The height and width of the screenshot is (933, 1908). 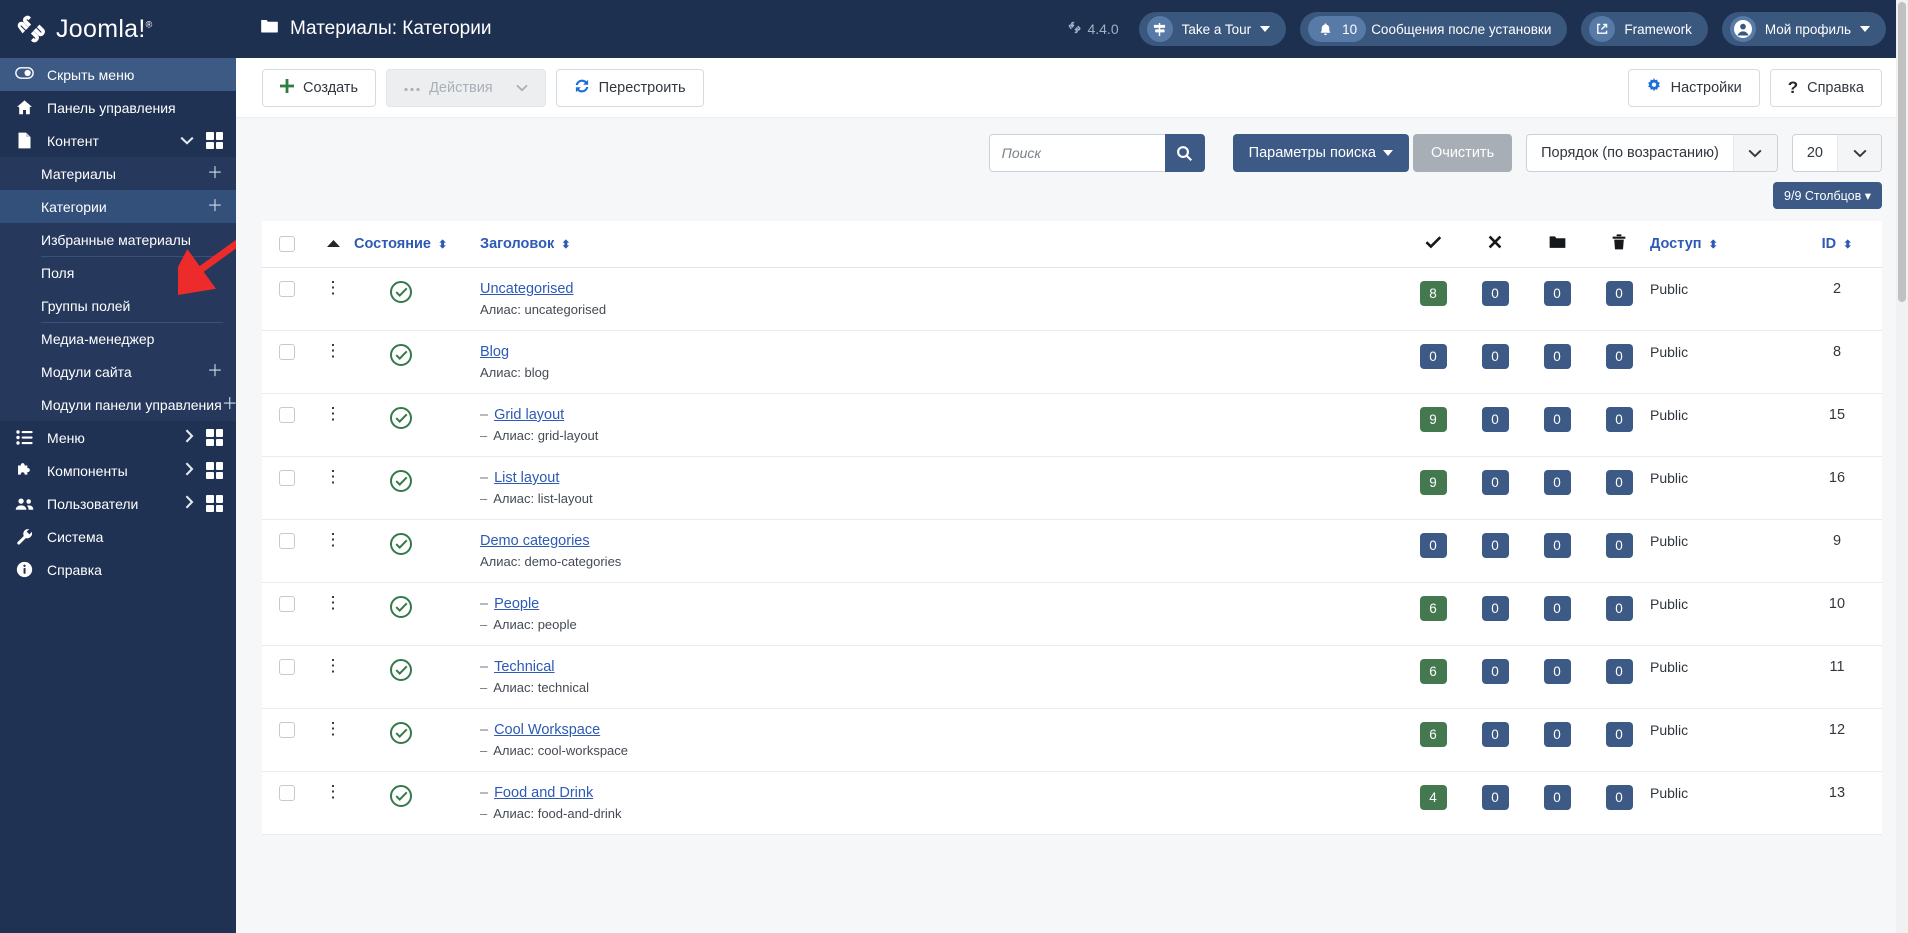 I want to click on sidebar-item-components: Компоненты, so click(x=118, y=470).